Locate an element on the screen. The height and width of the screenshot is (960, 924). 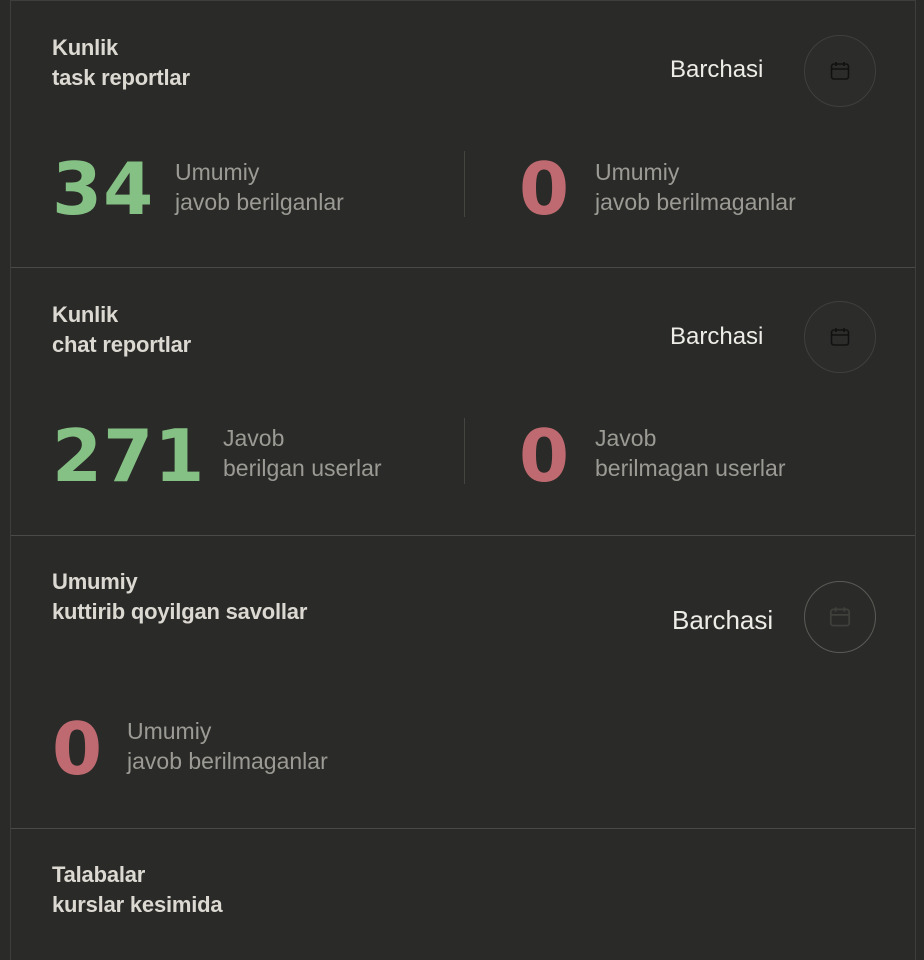
answered-label: Umumiy javob berilganlar is located at coordinates (259, 187).